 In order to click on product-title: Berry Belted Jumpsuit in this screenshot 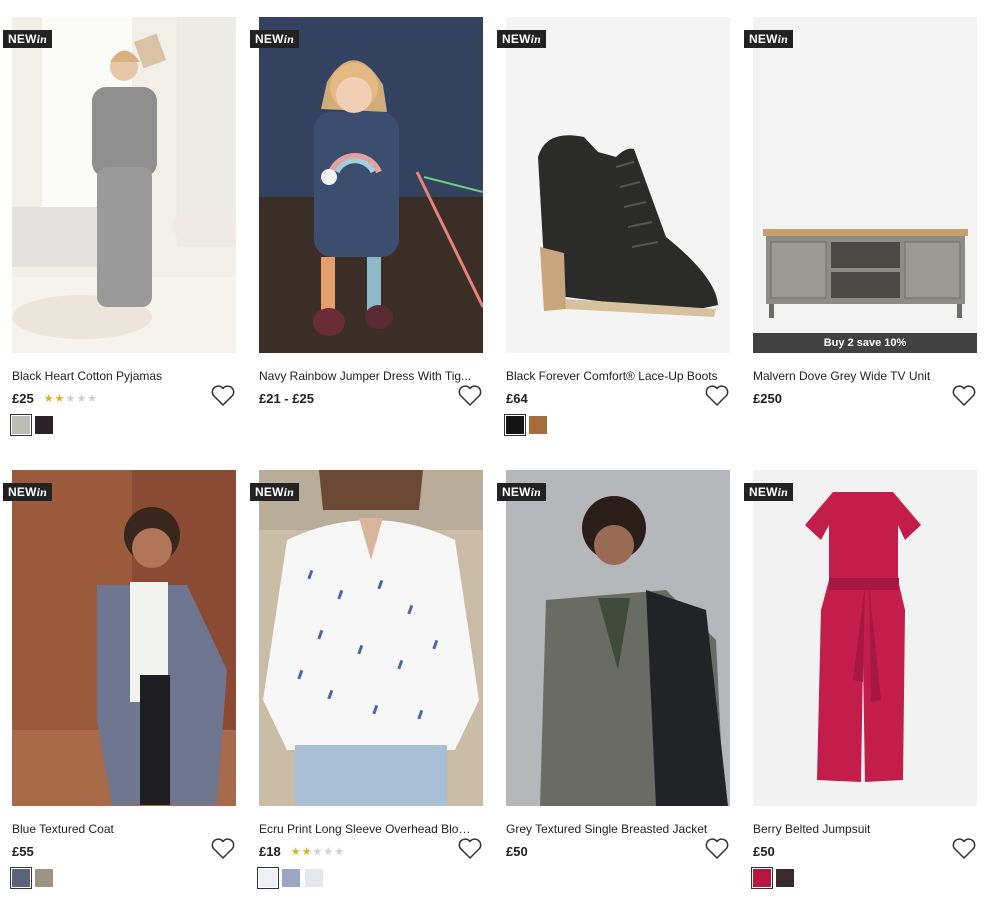, I will do `click(861, 829)`.